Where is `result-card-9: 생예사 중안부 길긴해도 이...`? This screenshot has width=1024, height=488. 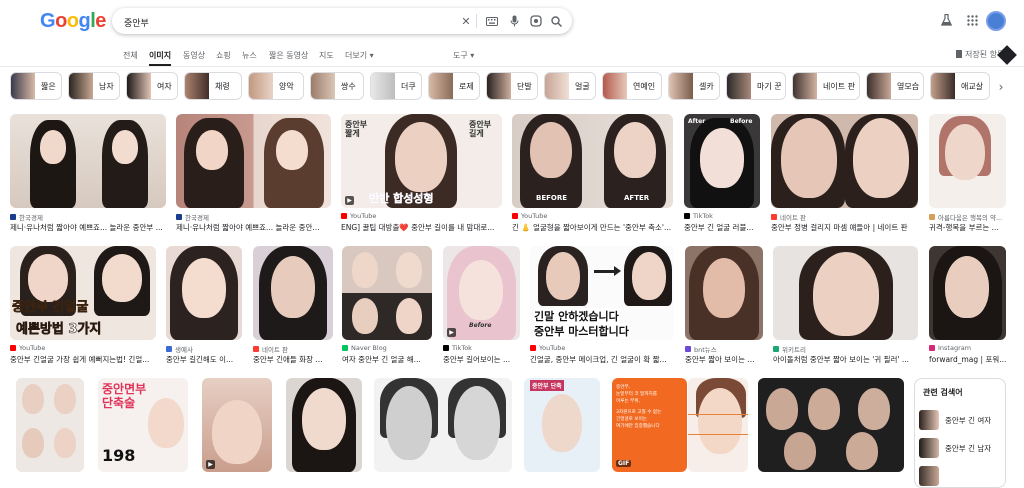 result-card-9: 생예사 중안부 길긴해도 이... is located at coordinates (204, 307).